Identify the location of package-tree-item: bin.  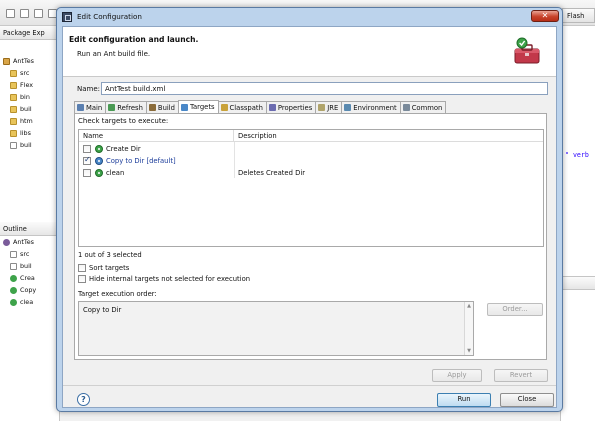
(20, 97).